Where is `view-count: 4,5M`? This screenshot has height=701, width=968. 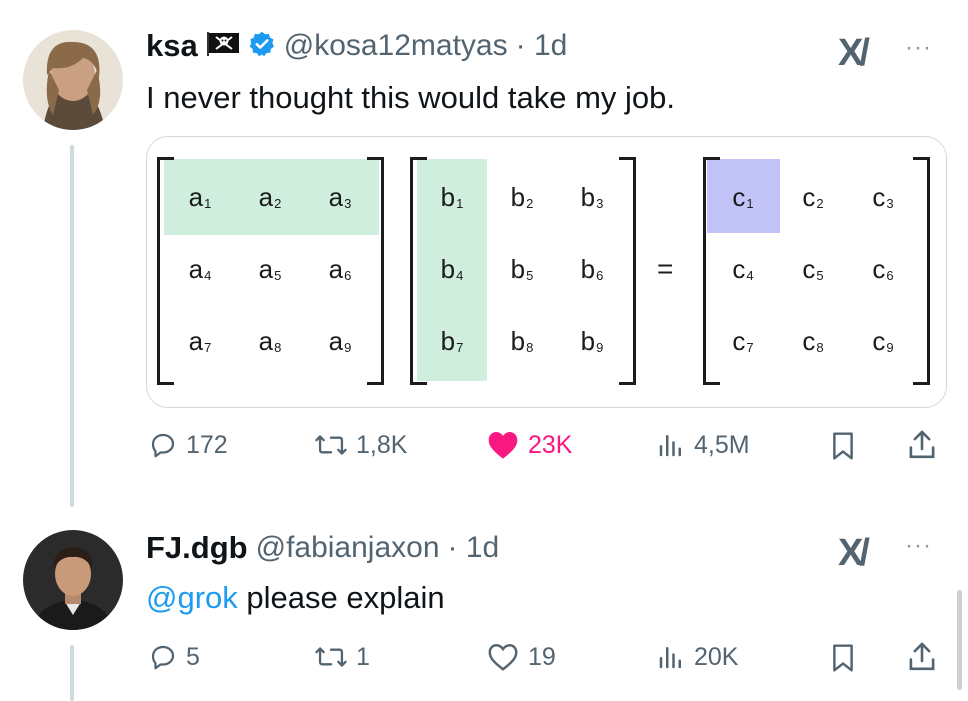 view-count: 4,5M is located at coordinates (722, 444).